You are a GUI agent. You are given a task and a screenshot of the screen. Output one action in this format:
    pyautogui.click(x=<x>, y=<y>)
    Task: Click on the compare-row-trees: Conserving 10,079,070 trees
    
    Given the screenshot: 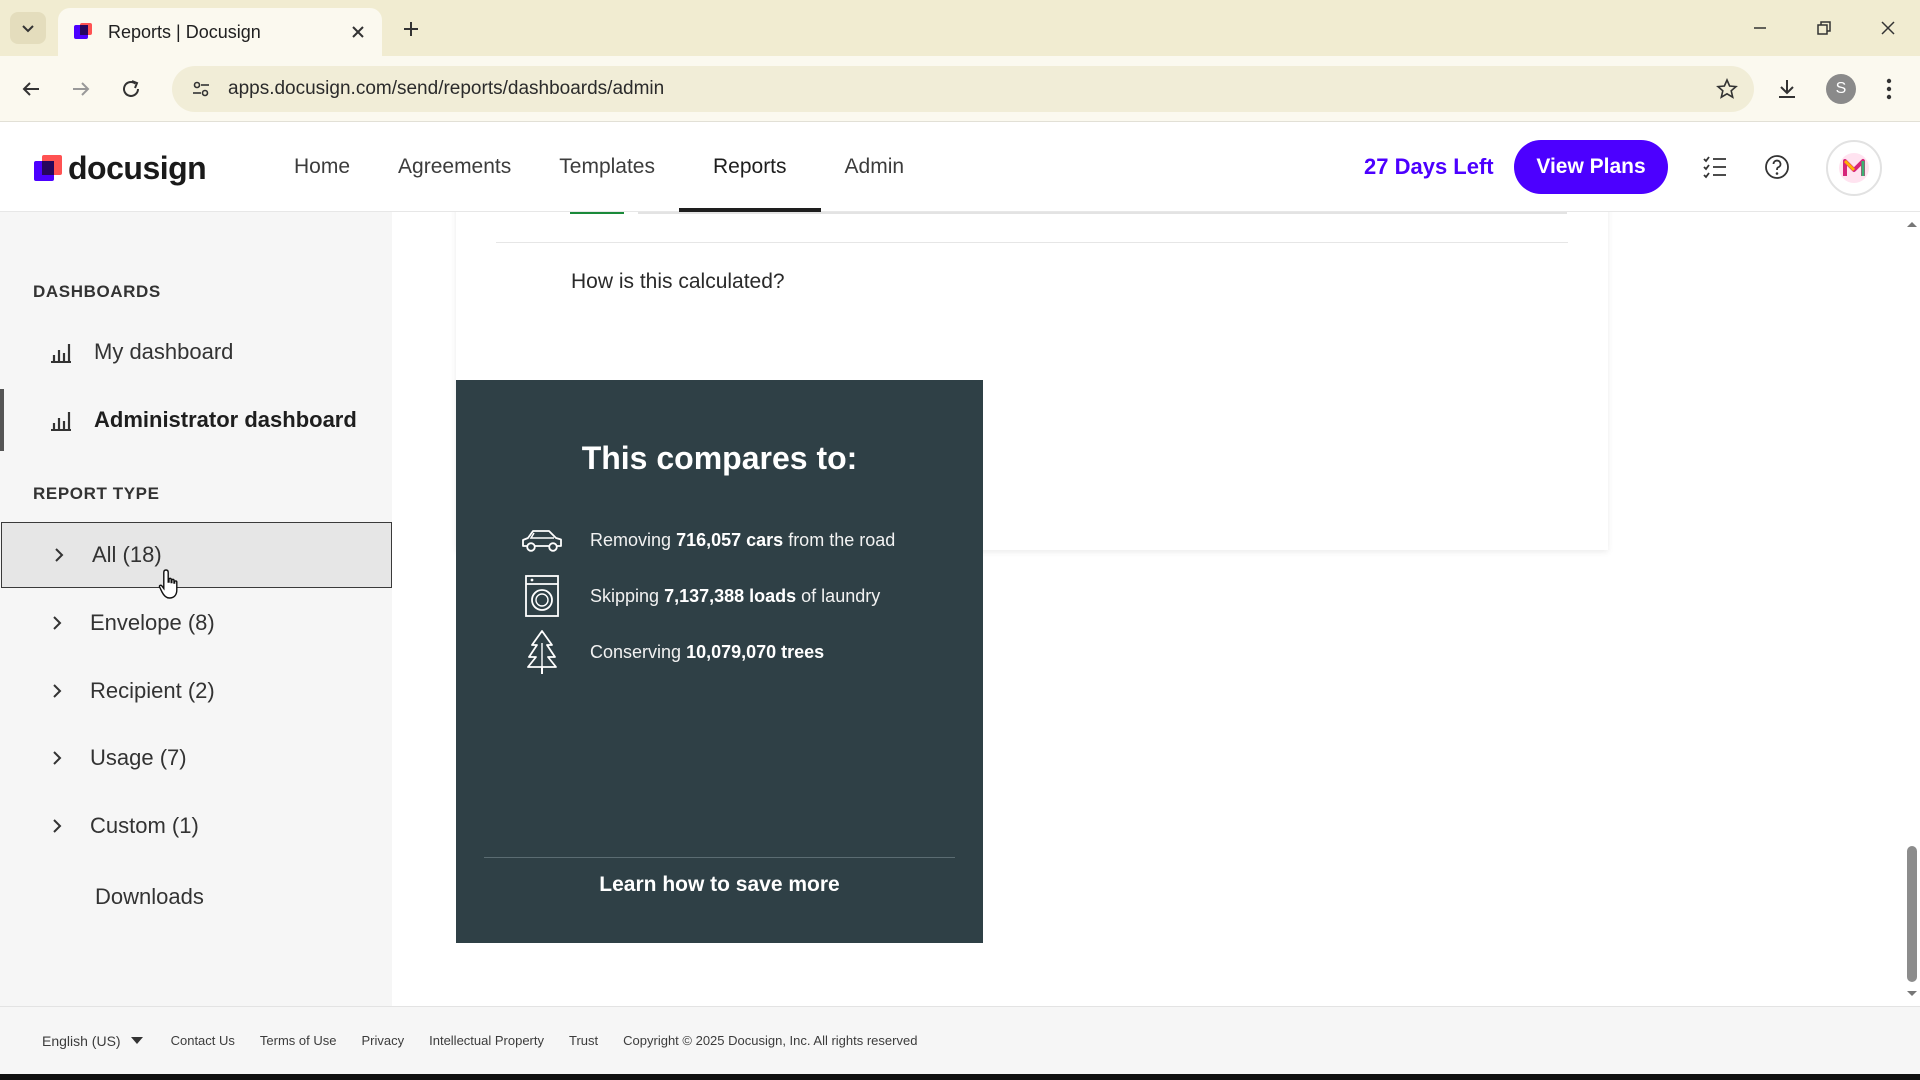 What is the action you would take?
    pyautogui.click(x=671, y=652)
    